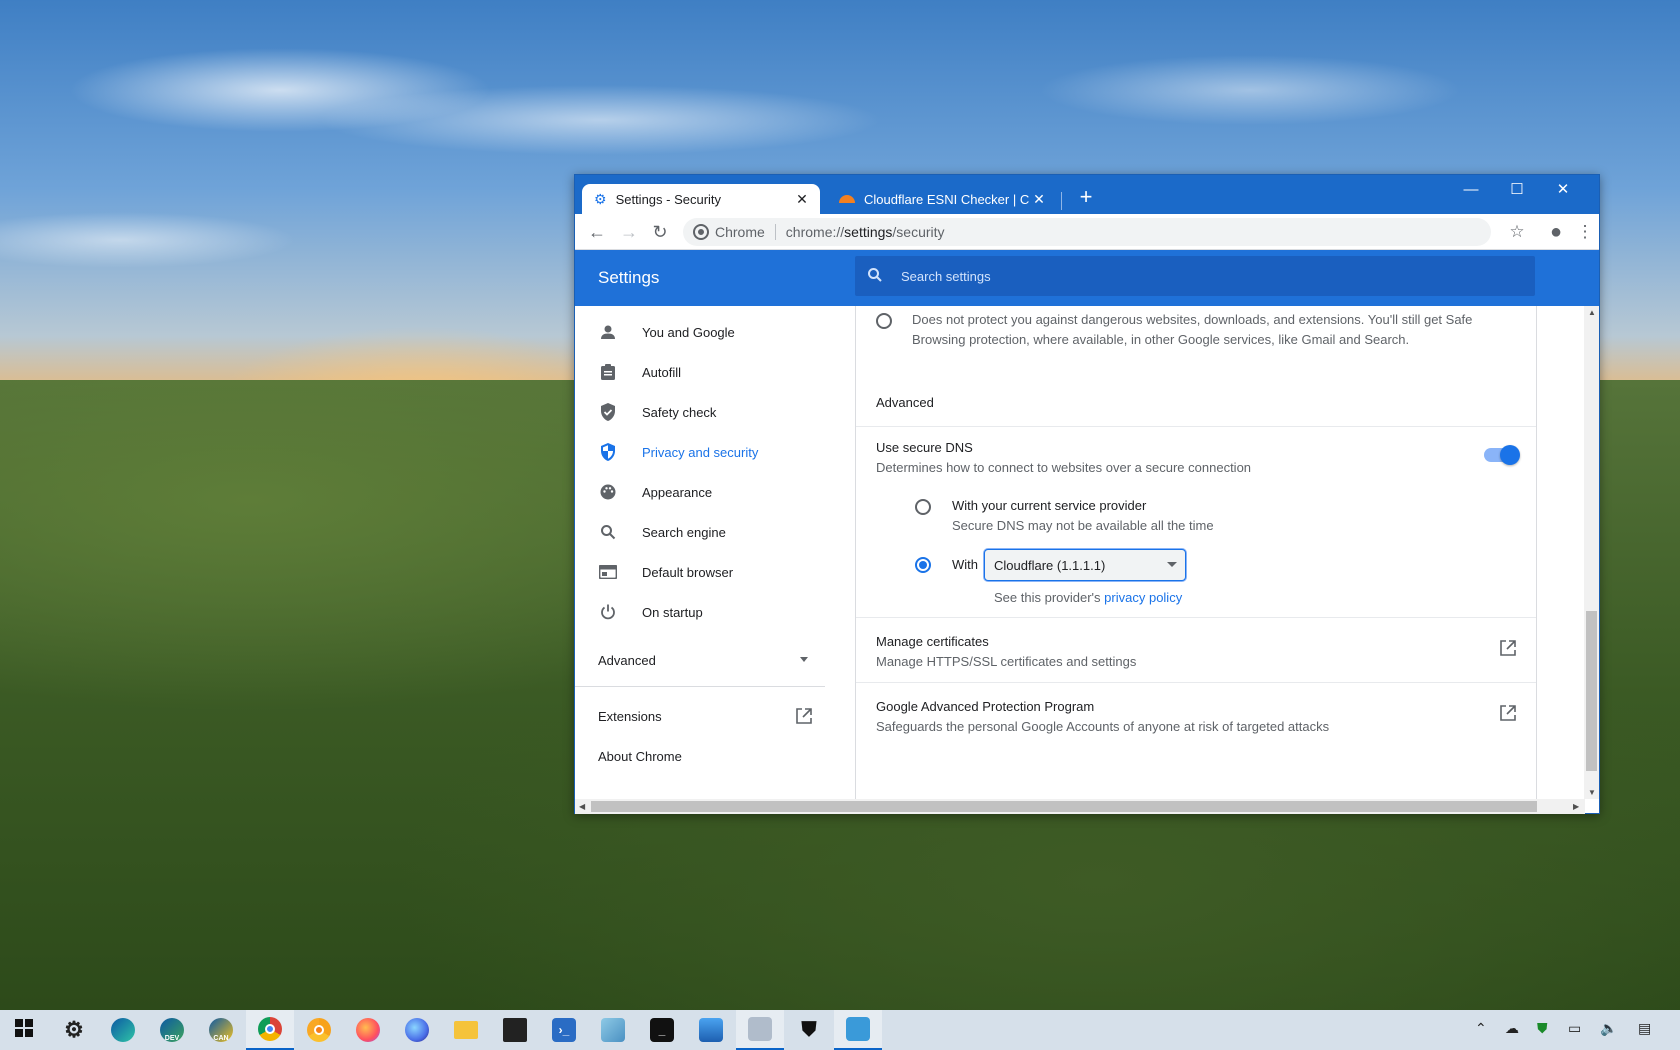 This screenshot has width=1680, height=1050. I want to click on back-button: ←, so click(597, 232).